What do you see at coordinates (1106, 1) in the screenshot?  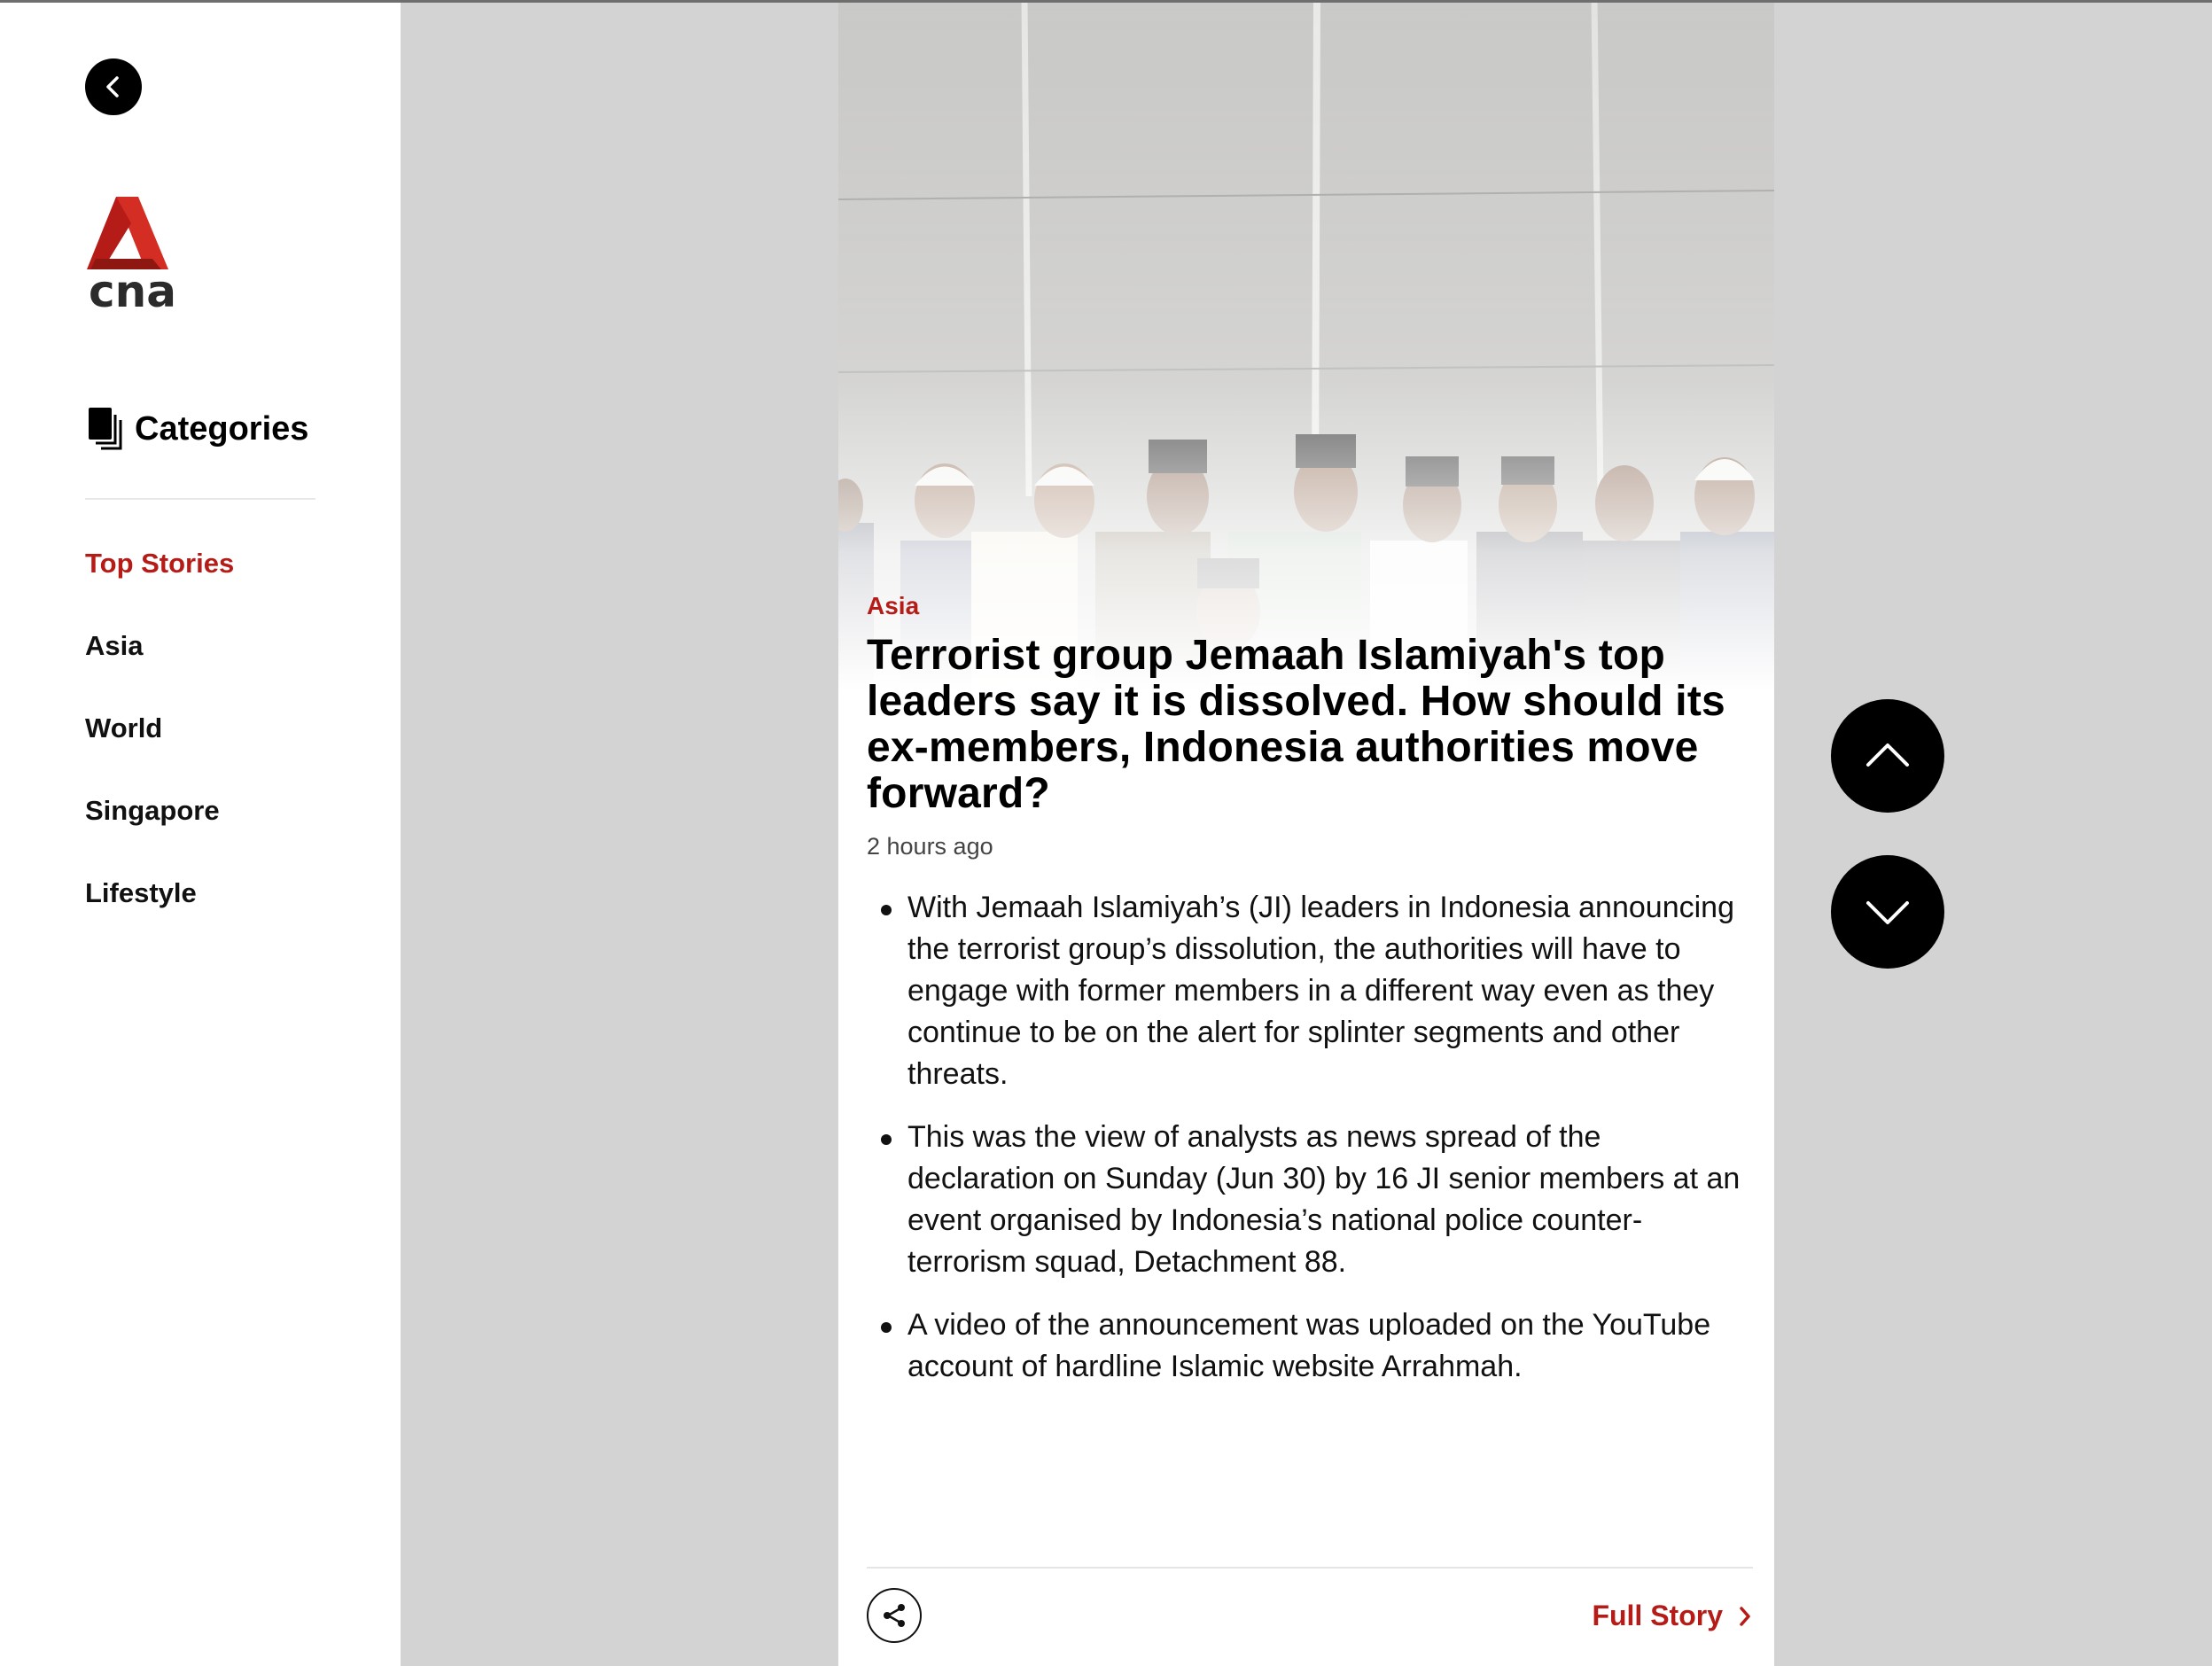 I see `window-top-border` at bounding box center [1106, 1].